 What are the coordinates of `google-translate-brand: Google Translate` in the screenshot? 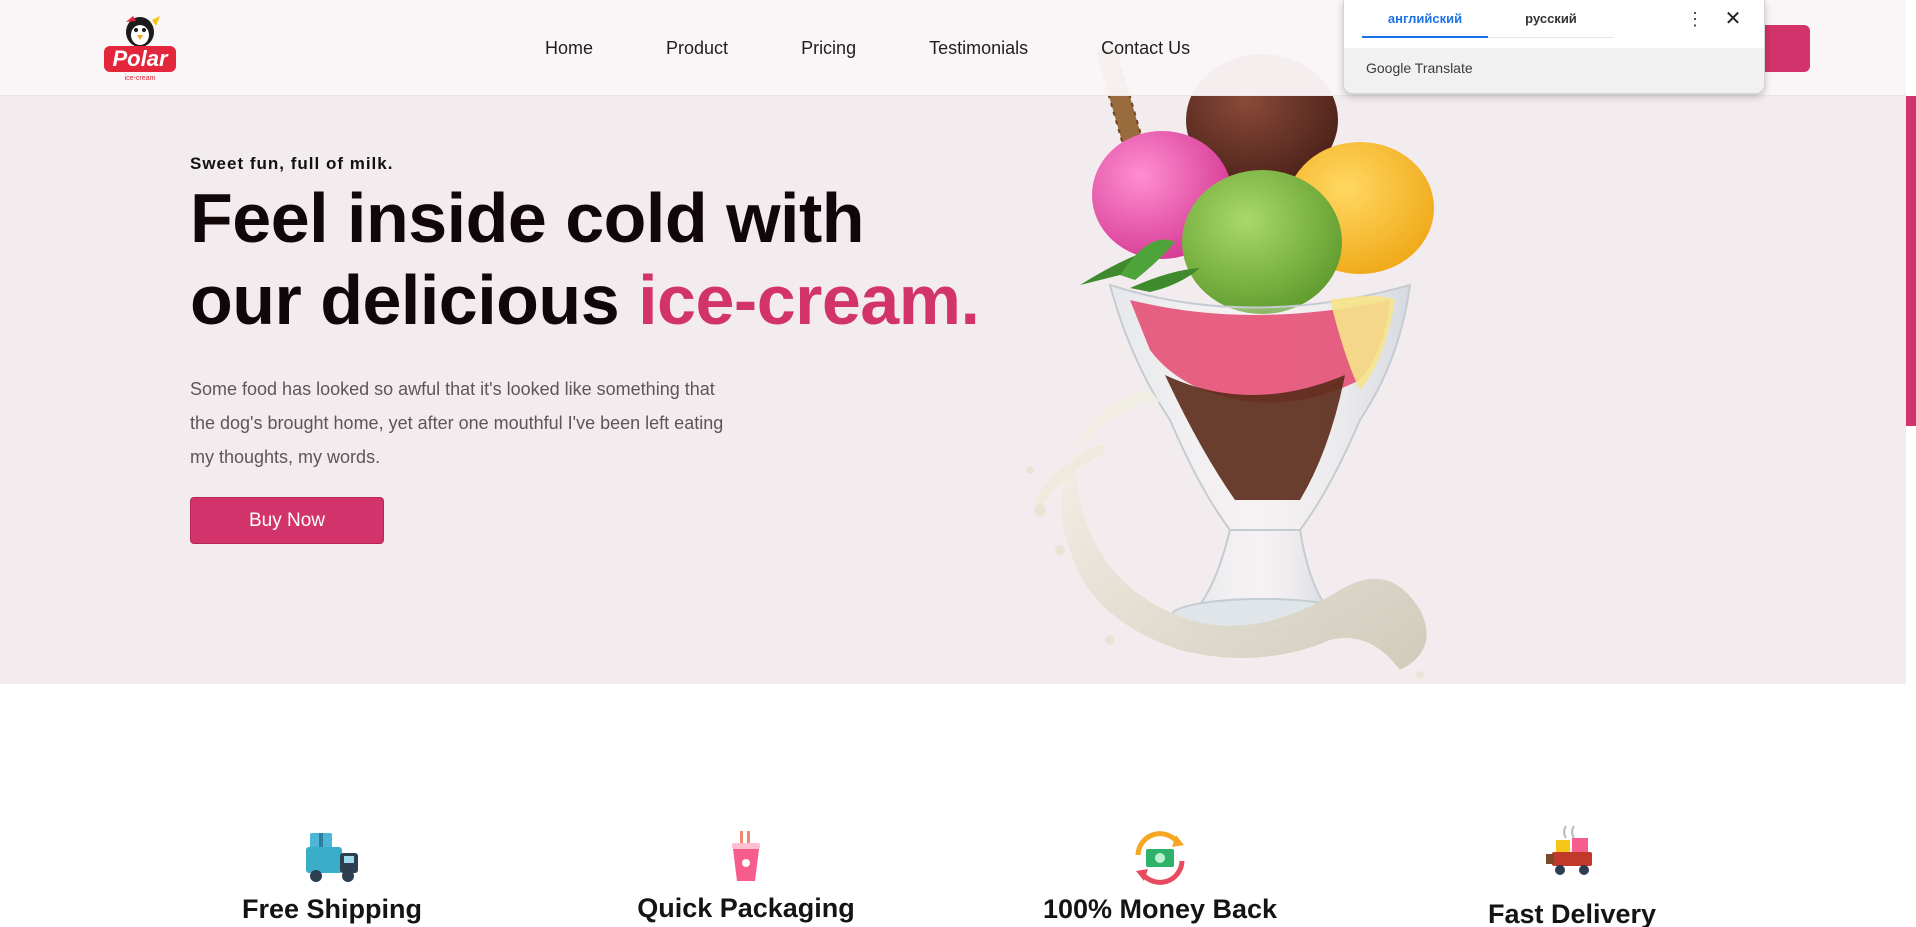 It's located at (1419, 68).